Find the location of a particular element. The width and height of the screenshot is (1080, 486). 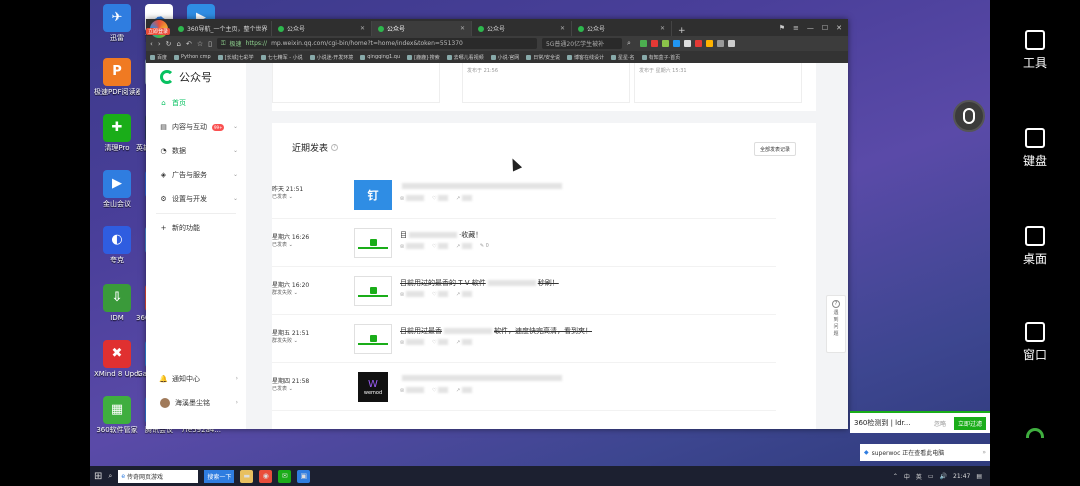

bookmark-item: 七七精军 - 小说 is located at coordinates (281, 57).